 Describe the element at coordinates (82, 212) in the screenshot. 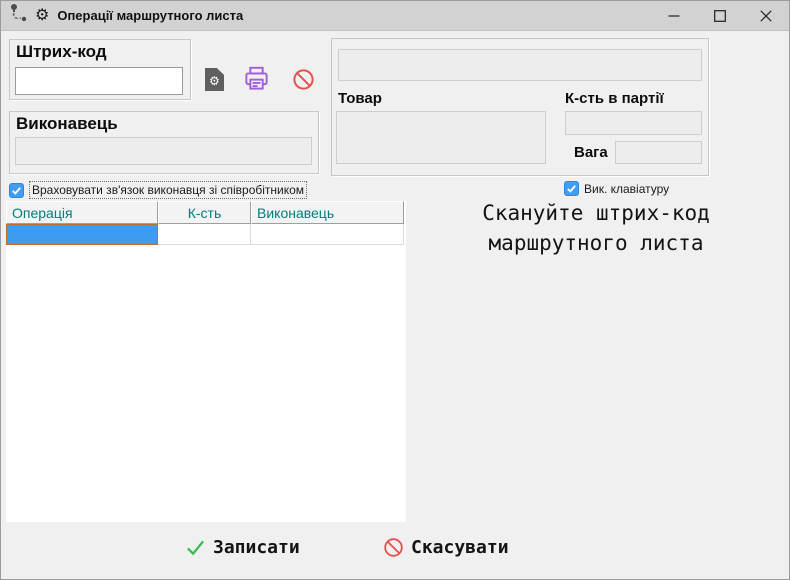

I see `grid-header-operation: Операція` at that location.